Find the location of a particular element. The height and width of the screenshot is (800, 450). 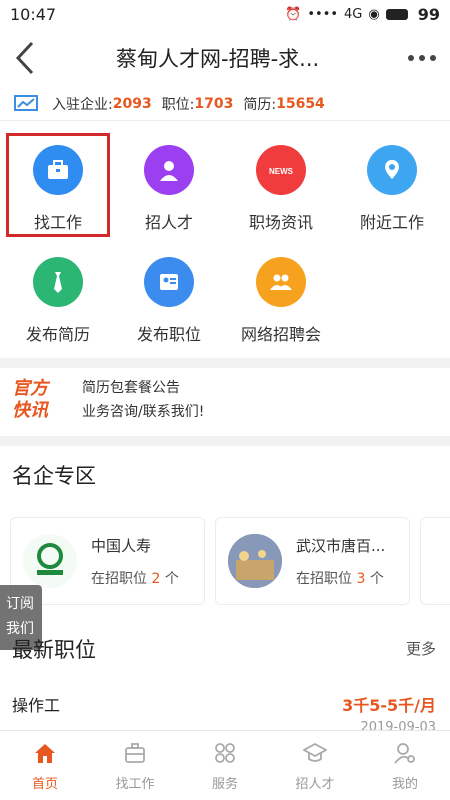

grid-label: 网络招聘会 is located at coordinates (280, 334).